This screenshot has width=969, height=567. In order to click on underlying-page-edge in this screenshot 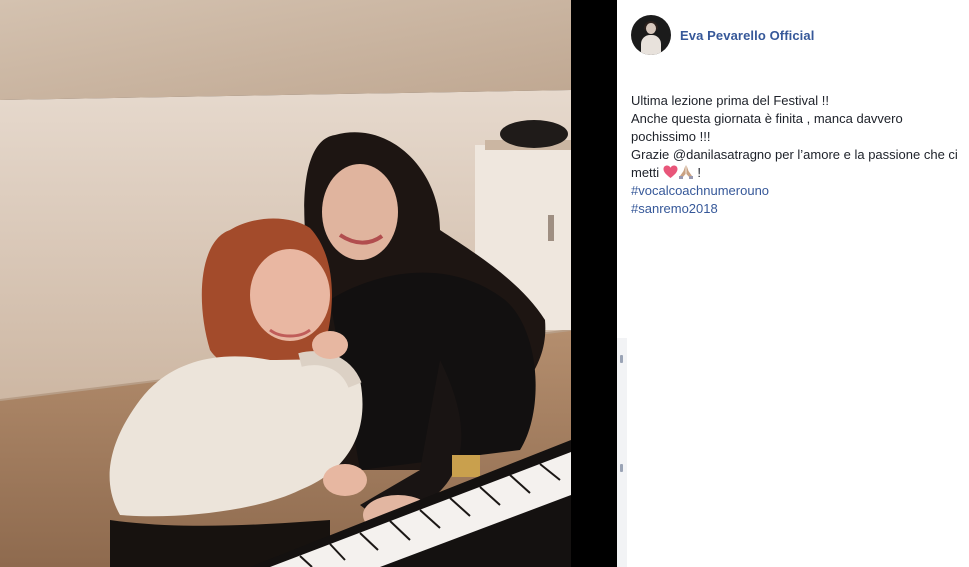, I will do `click(622, 452)`.